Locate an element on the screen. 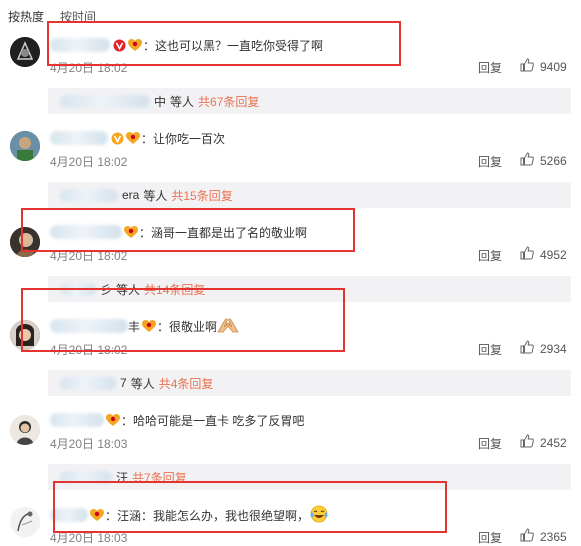 The width and height of the screenshot is (581, 546). sub-reply-name-suffix: 汪 is located at coordinates (122, 477).